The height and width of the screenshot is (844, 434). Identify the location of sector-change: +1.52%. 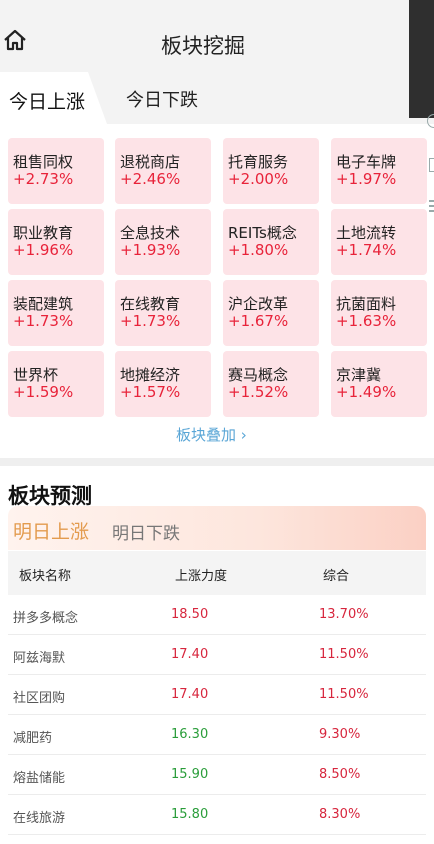
(258, 392).